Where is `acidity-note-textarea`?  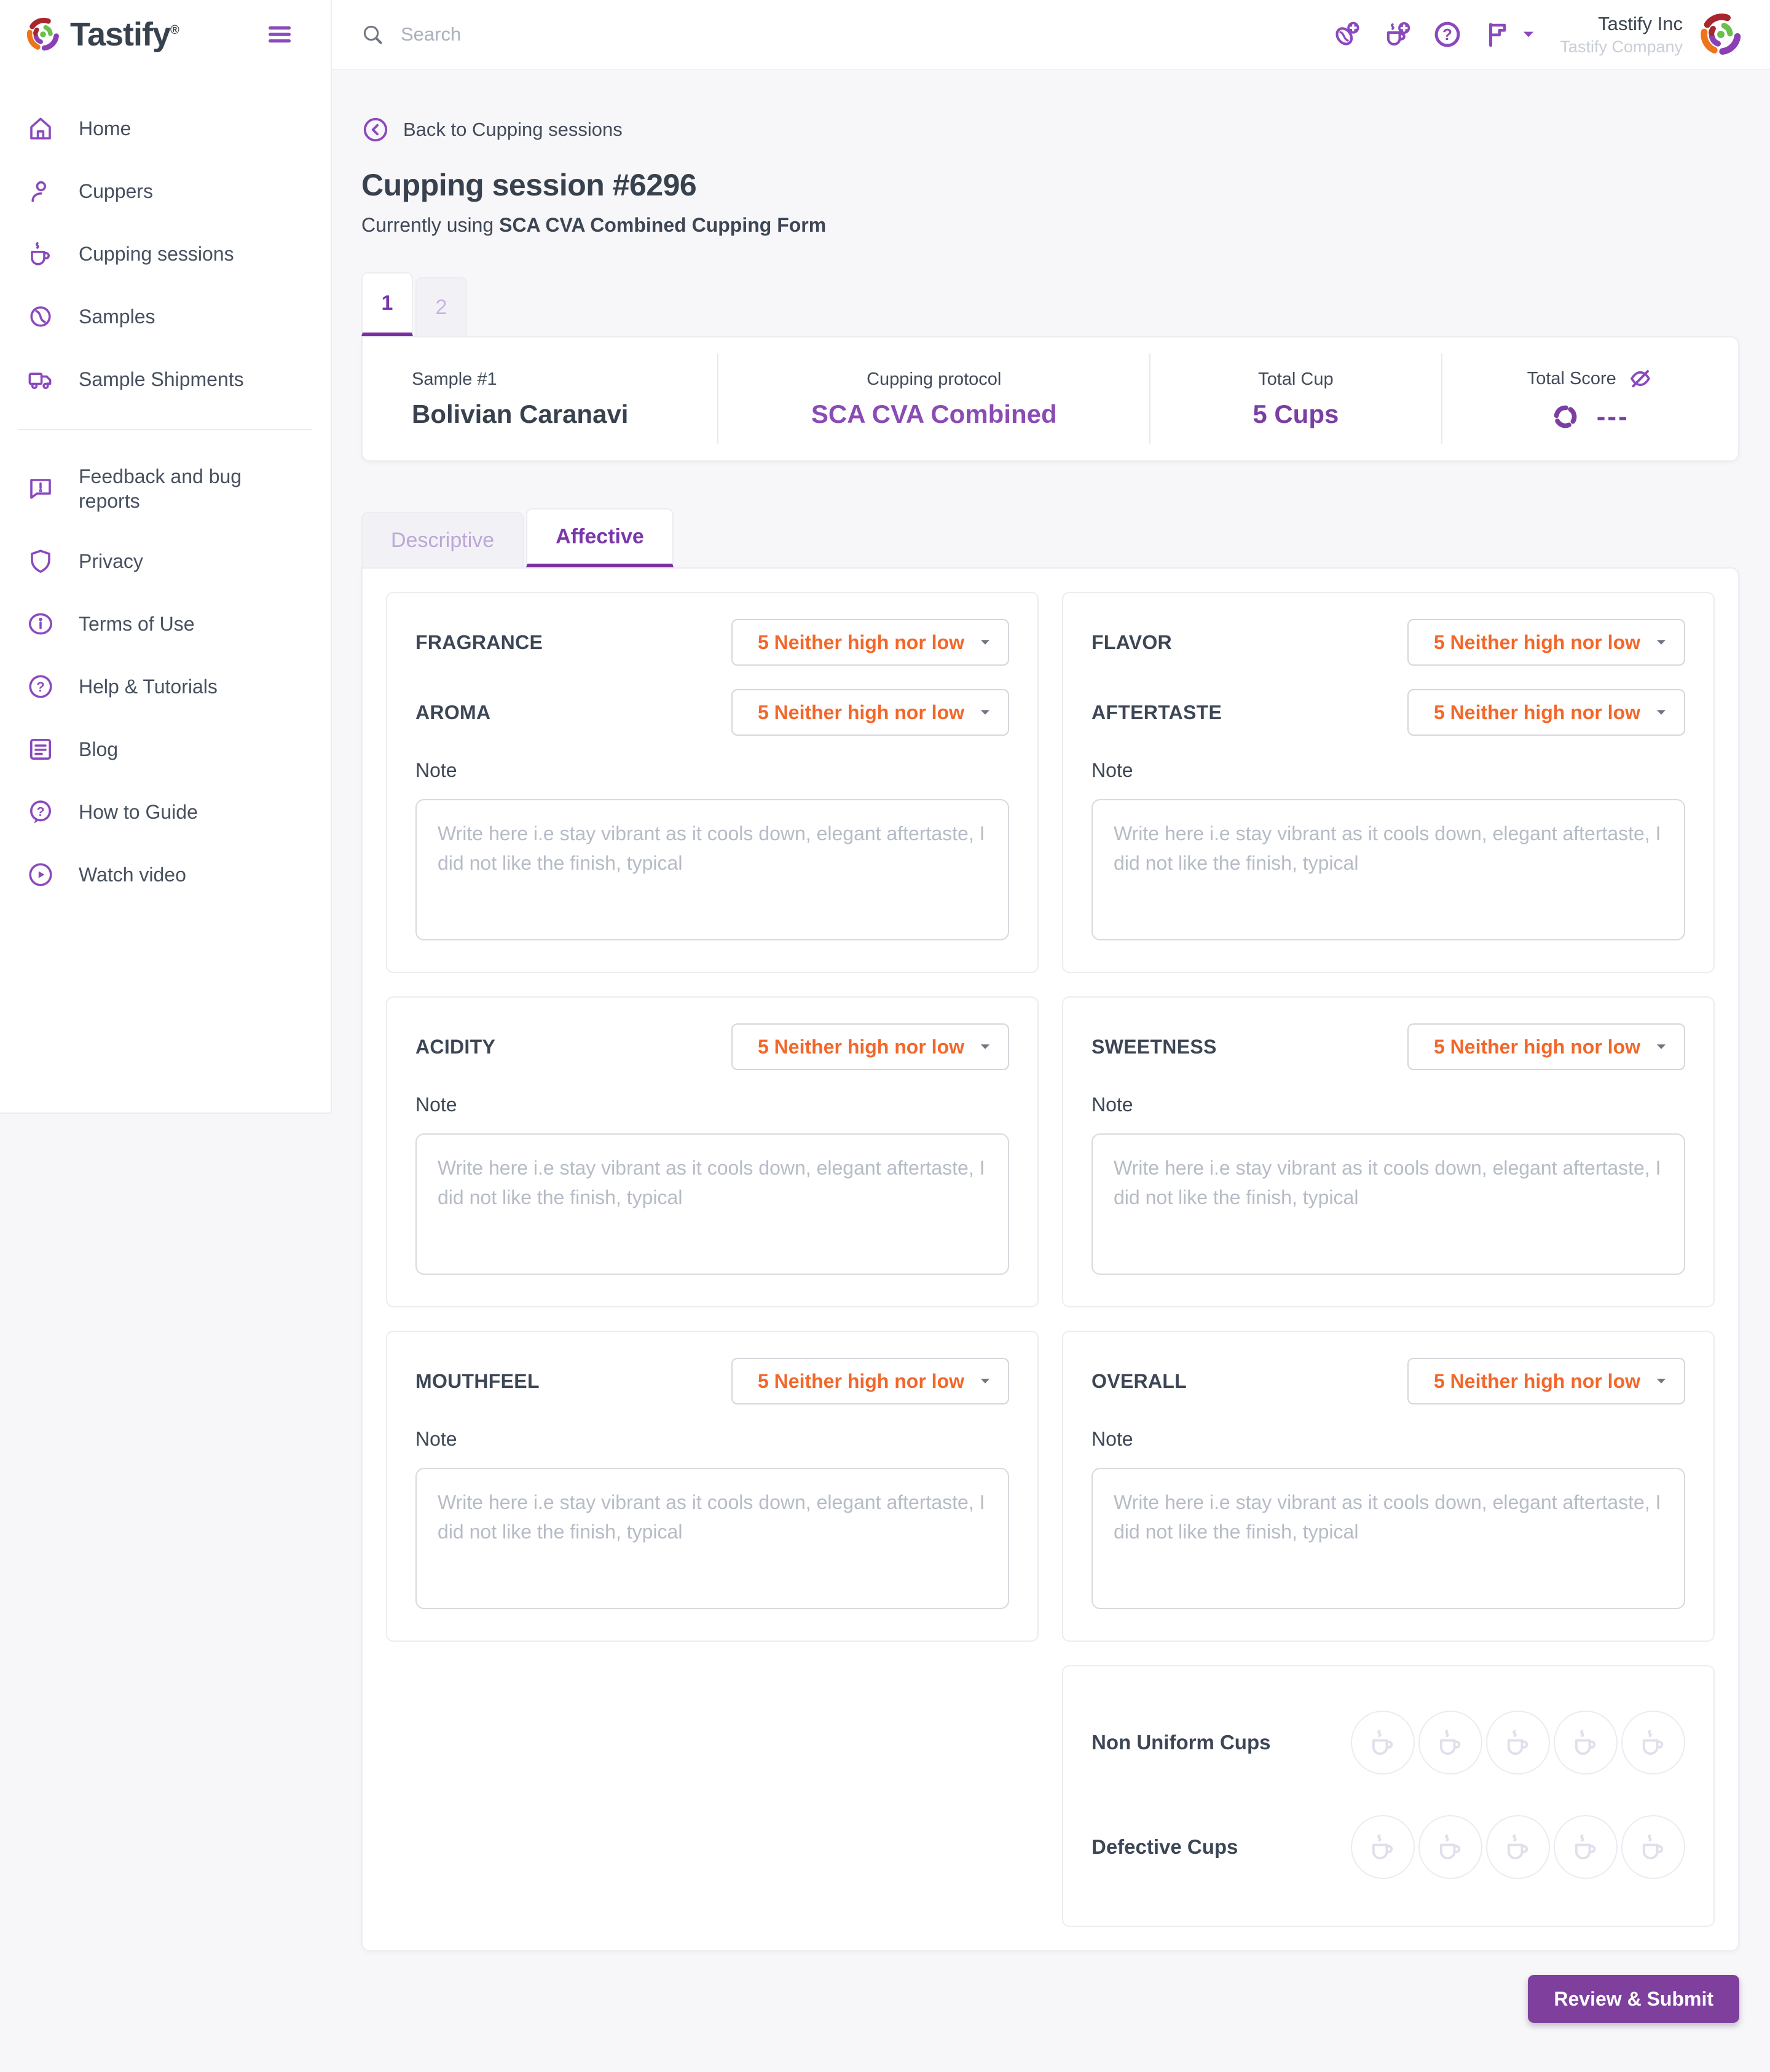
acidity-note-textarea is located at coordinates (712, 1204).